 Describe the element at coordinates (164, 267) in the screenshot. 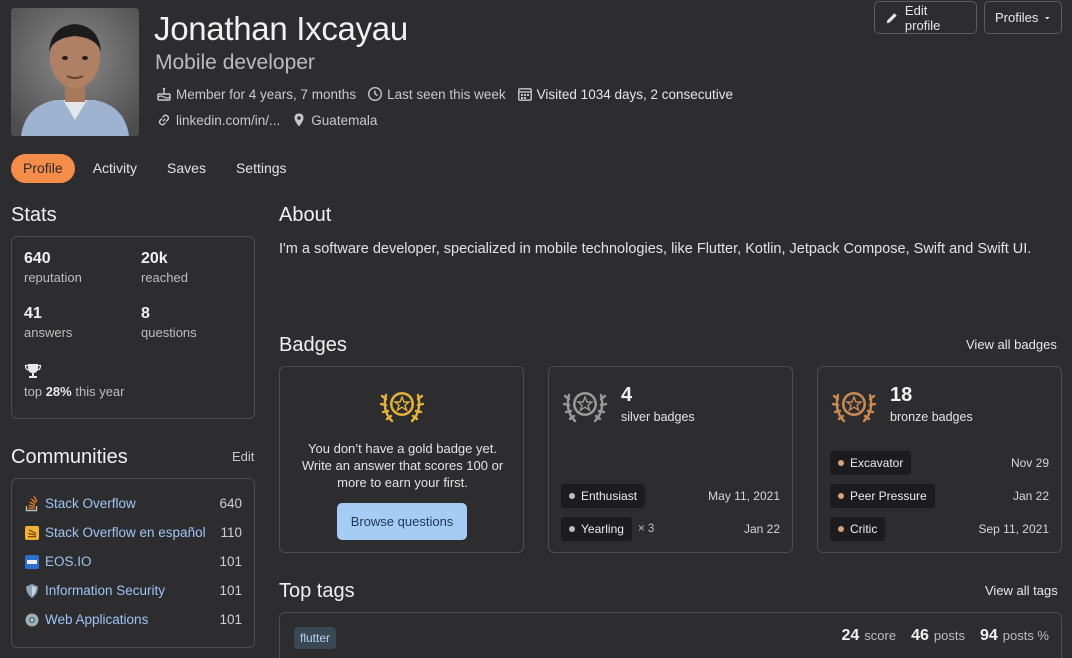

I see `stat-reached: 20k reached` at that location.